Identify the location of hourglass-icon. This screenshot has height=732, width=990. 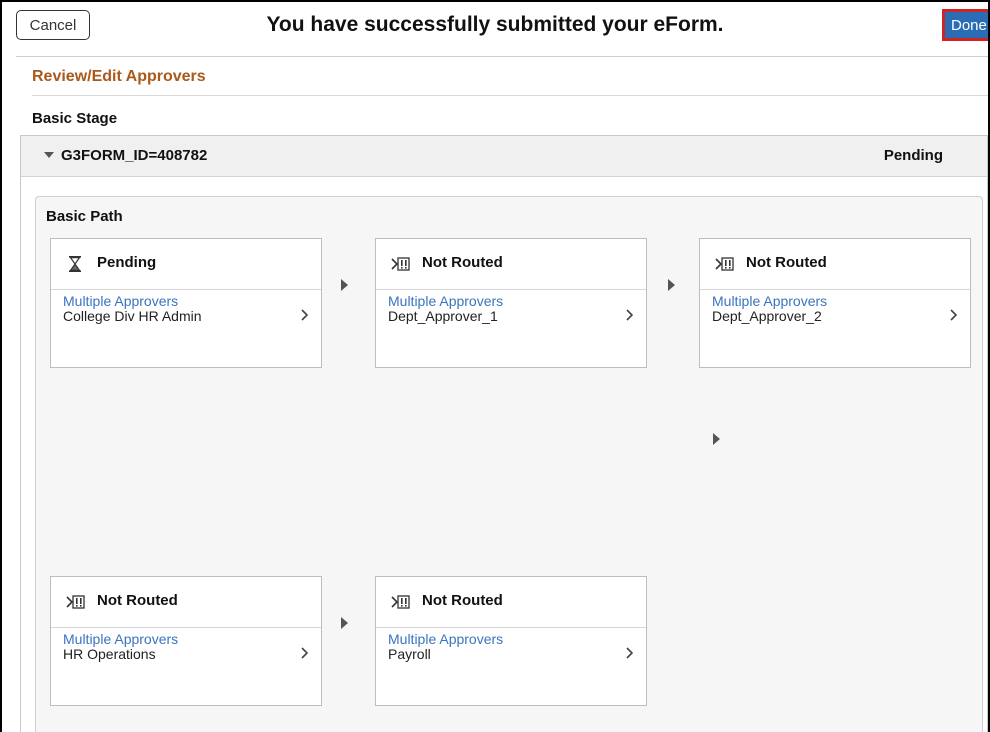
(75, 264).